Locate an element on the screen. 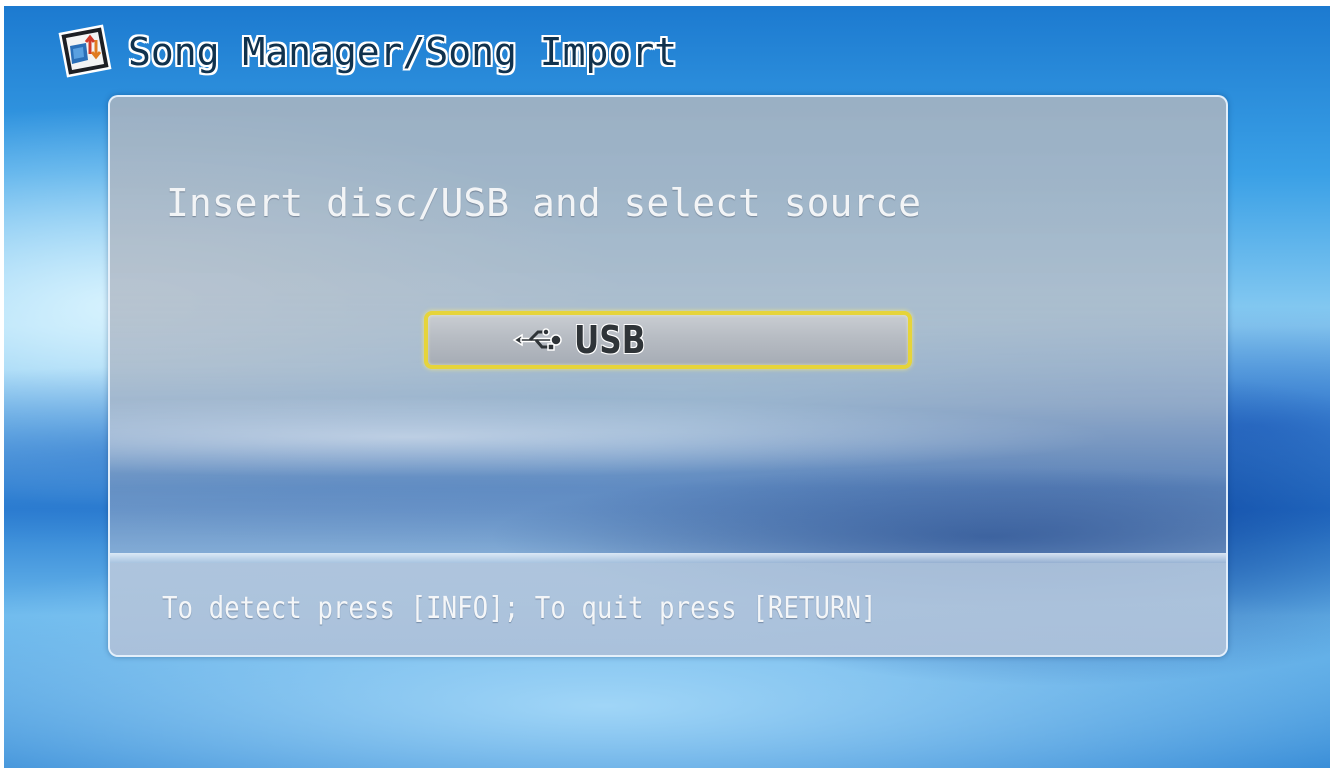  footer-divider is located at coordinates (668, 558).